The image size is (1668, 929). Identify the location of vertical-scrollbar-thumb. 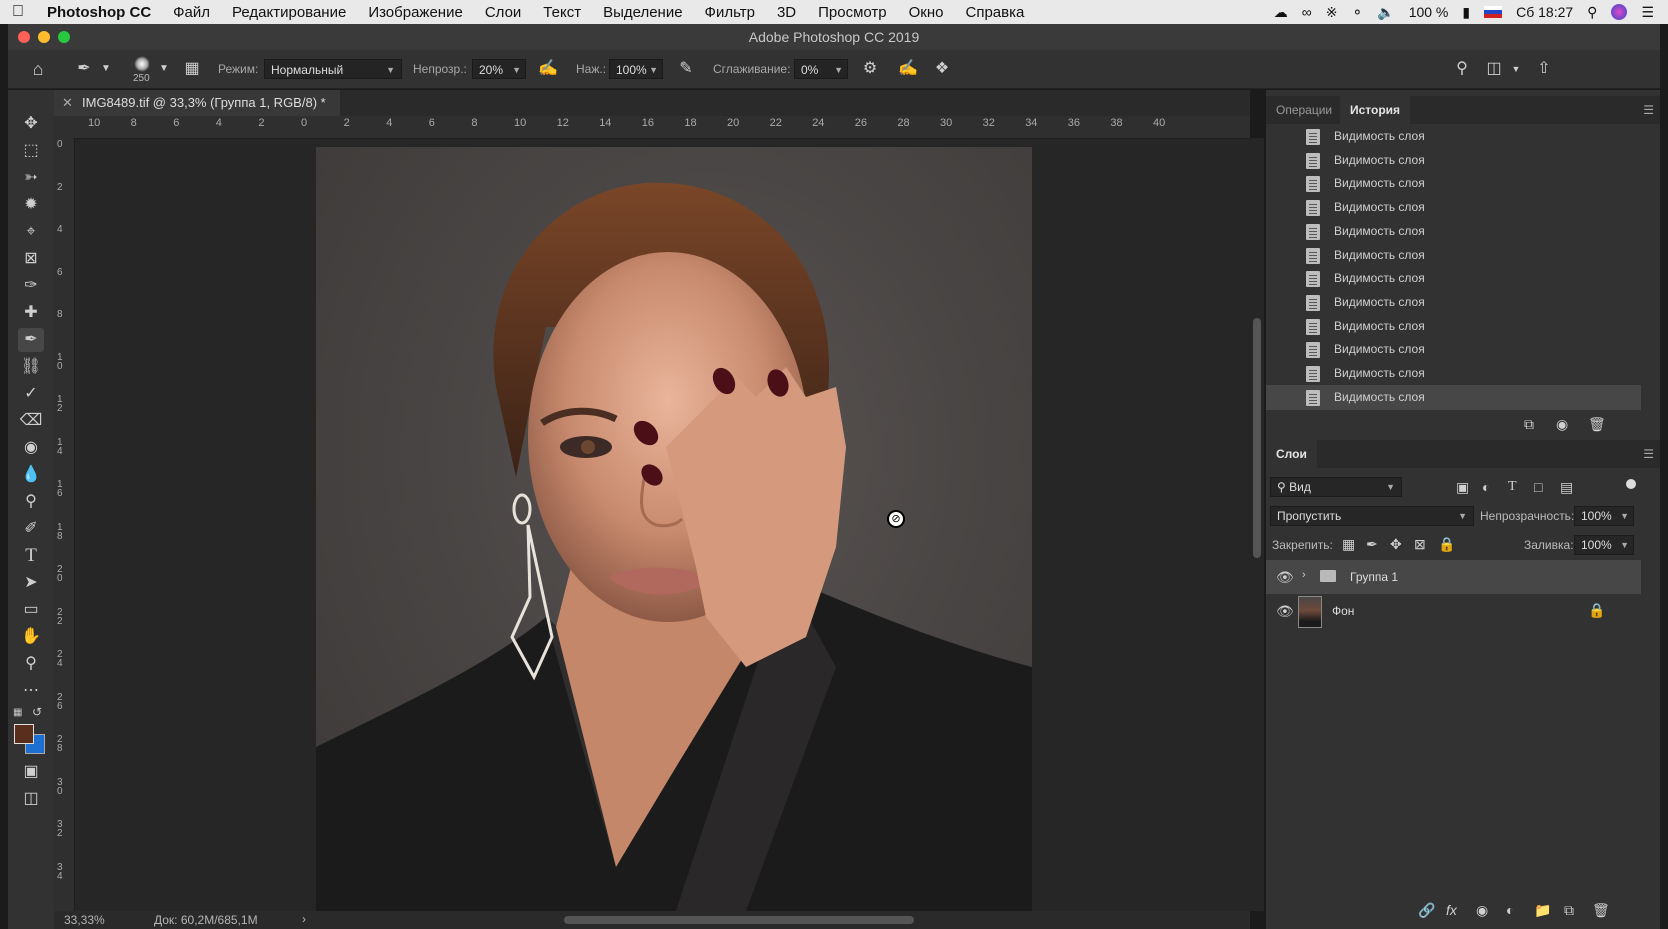
(1257, 438).